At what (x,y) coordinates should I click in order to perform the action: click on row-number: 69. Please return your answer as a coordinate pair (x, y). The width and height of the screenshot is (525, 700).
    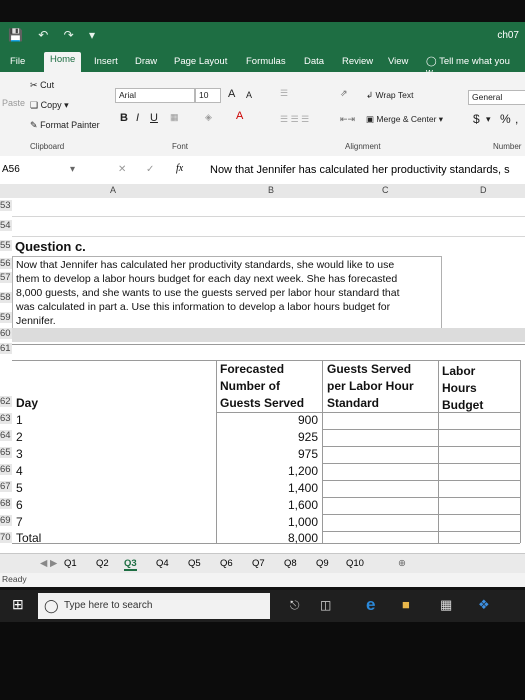
    Looking at the image, I should click on (6, 520).